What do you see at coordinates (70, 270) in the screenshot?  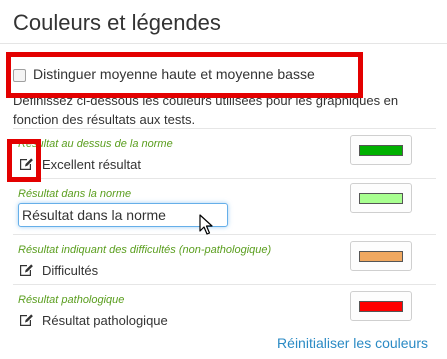 I see `row-value-text: Difficultés` at bounding box center [70, 270].